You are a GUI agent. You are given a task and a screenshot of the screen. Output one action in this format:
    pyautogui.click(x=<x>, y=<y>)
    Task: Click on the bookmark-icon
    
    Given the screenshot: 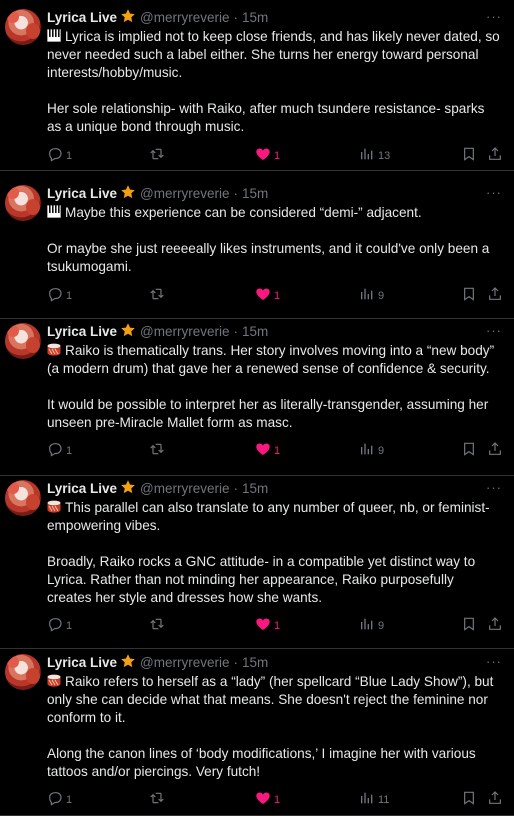 What is the action you would take?
    pyautogui.click(x=469, y=295)
    